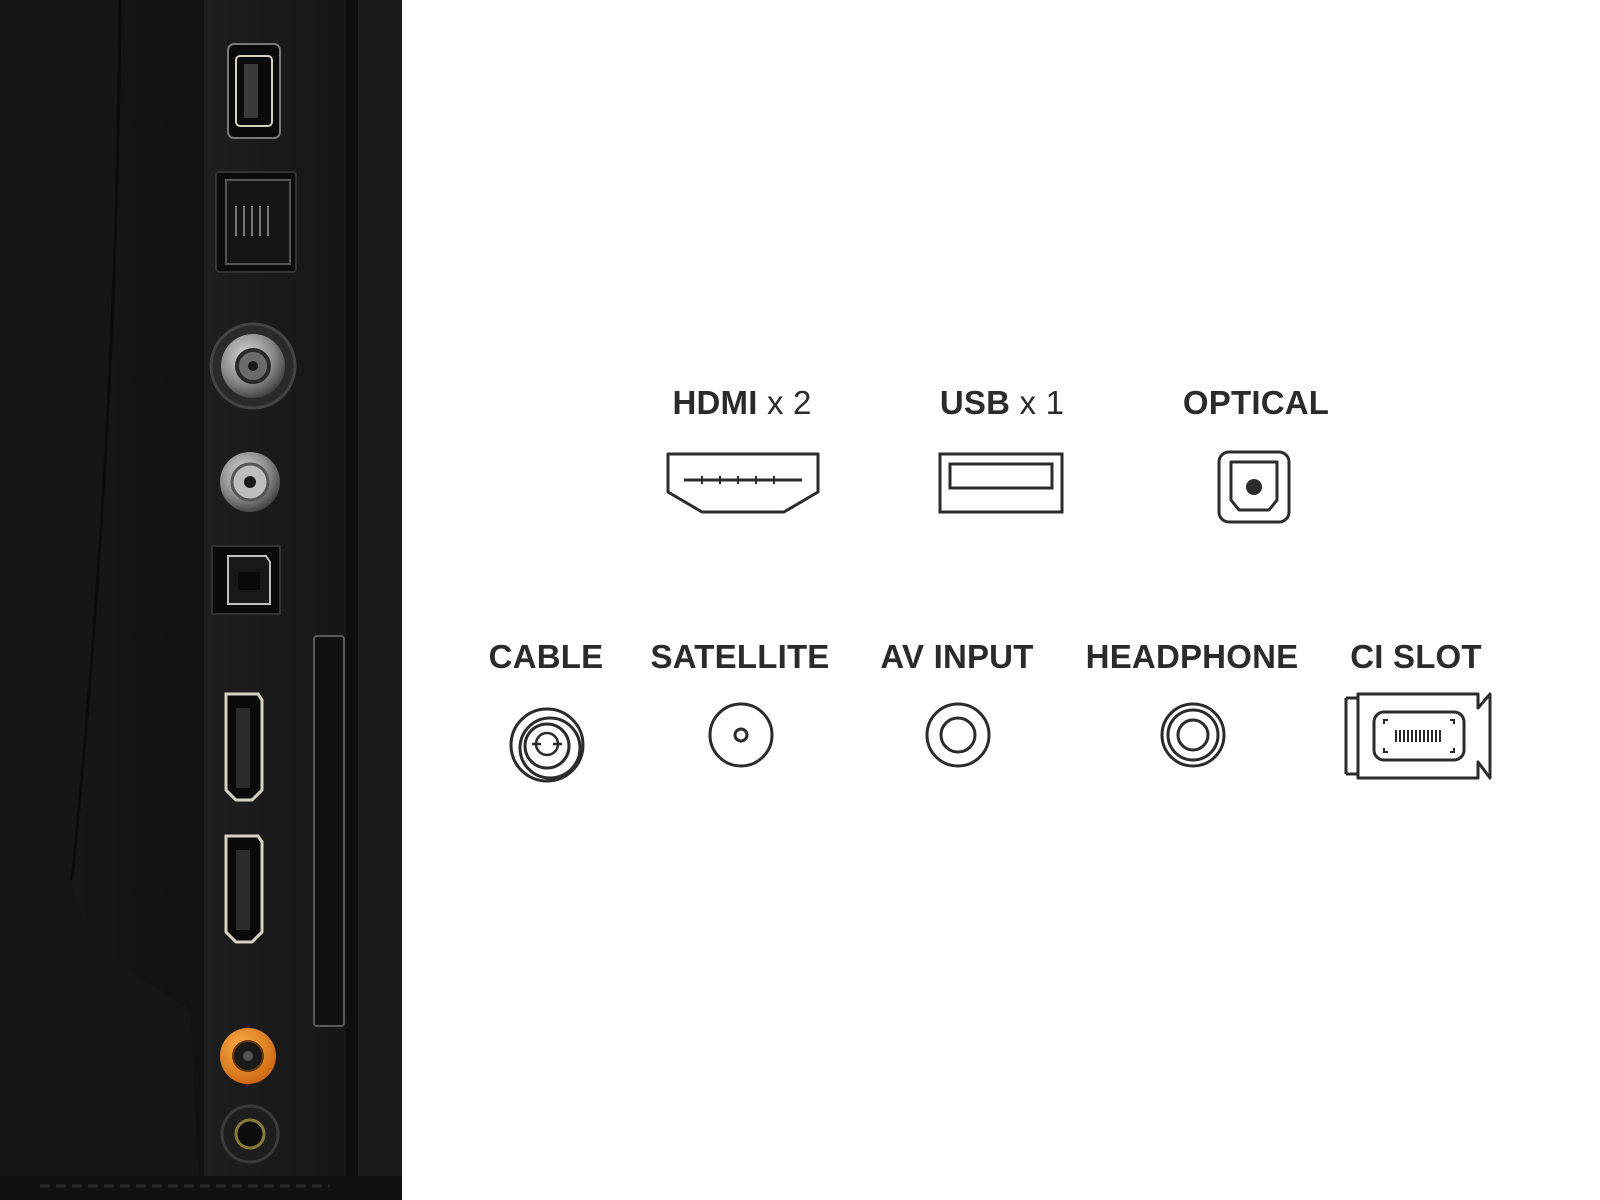  I want to click on photo-headphone-port-icon, so click(250, 1134).